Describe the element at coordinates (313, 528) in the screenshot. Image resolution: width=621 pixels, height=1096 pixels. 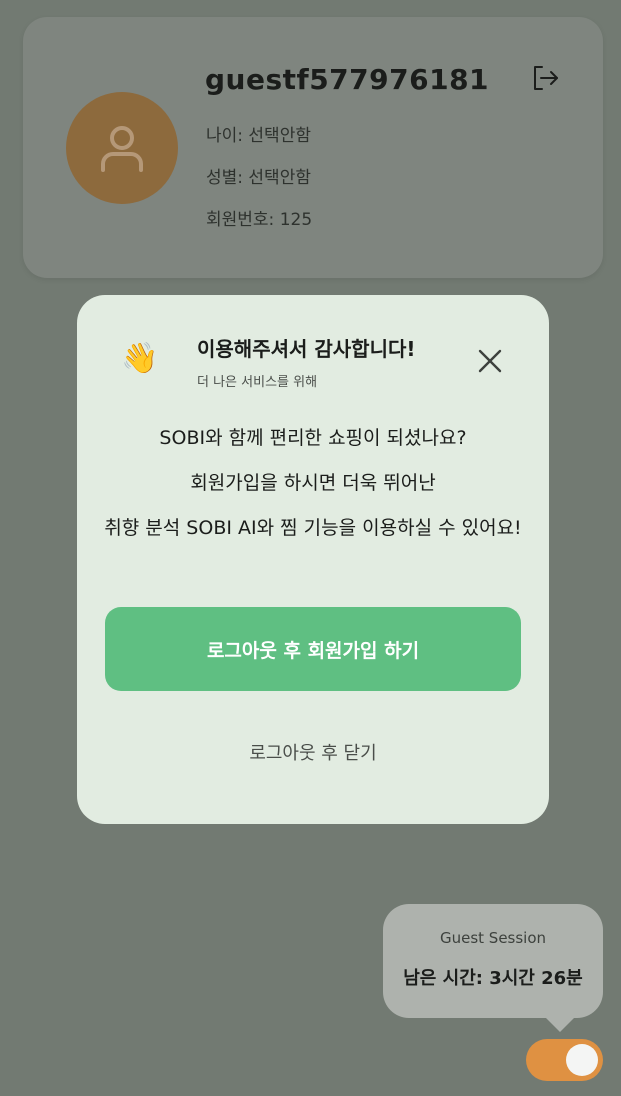
I see `message-line: 취향 분석 SOBI AI와 찜 기능을 이용하실 수 있어요!` at that location.